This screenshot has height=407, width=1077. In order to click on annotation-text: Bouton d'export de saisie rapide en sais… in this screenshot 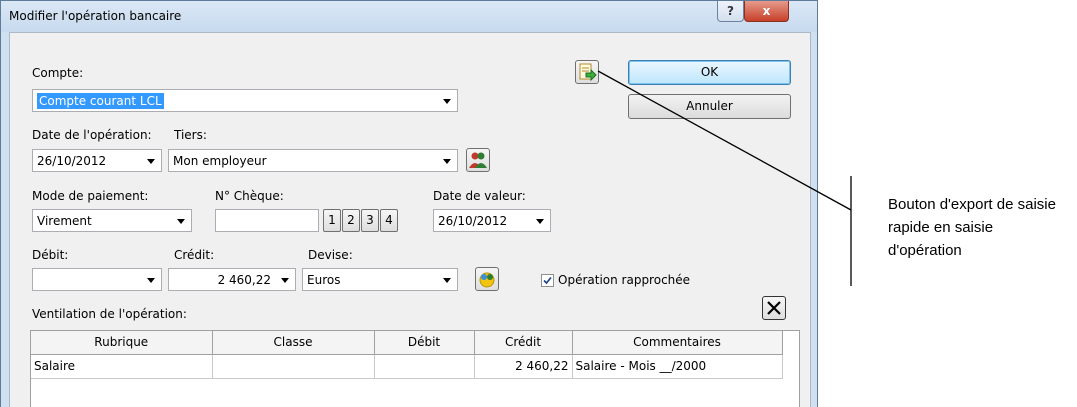, I will do `click(972, 227)`.